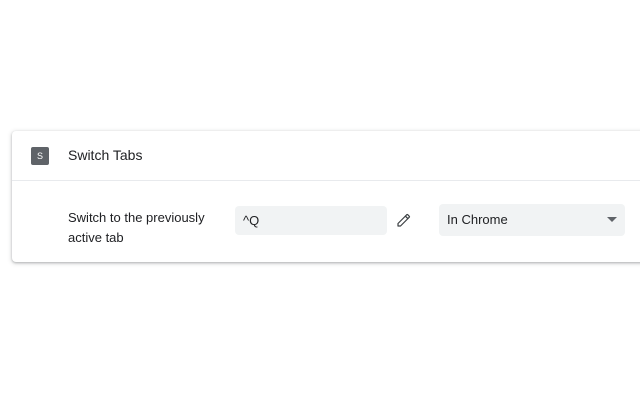 Image resolution: width=640 pixels, height=400 pixels. What do you see at coordinates (105, 155) in the screenshot?
I see `extension-title: Switch Tabs` at bounding box center [105, 155].